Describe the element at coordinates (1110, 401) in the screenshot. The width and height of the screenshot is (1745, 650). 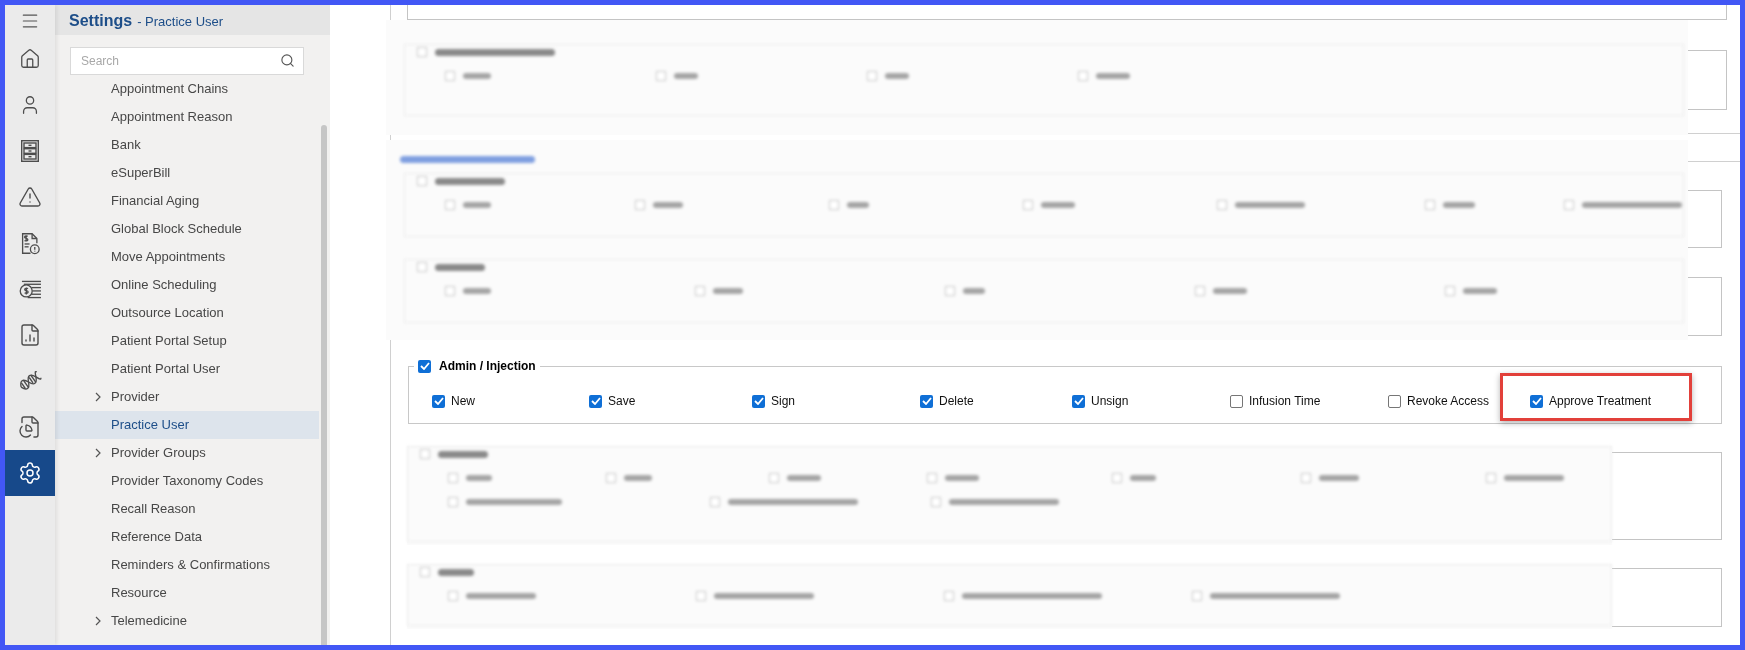
I see `permission-label: Unsign` at that location.